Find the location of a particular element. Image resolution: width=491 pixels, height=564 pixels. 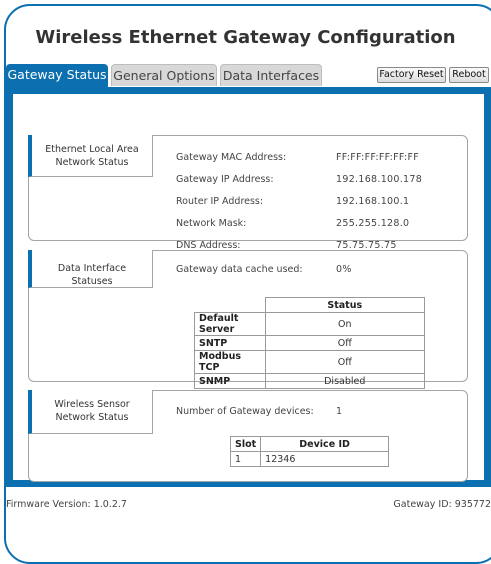

slot-cell: 1 is located at coordinates (245, 459).